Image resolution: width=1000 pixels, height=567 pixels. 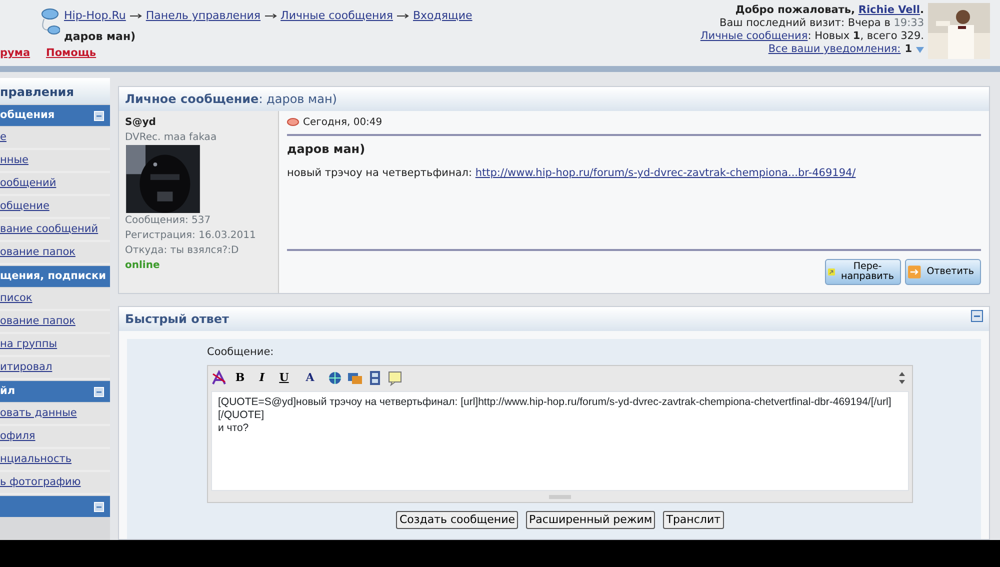 What do you see at coordinates (27, 115) in the screenshot?
I see `section-title: общения` at bounding box center [27, 115].